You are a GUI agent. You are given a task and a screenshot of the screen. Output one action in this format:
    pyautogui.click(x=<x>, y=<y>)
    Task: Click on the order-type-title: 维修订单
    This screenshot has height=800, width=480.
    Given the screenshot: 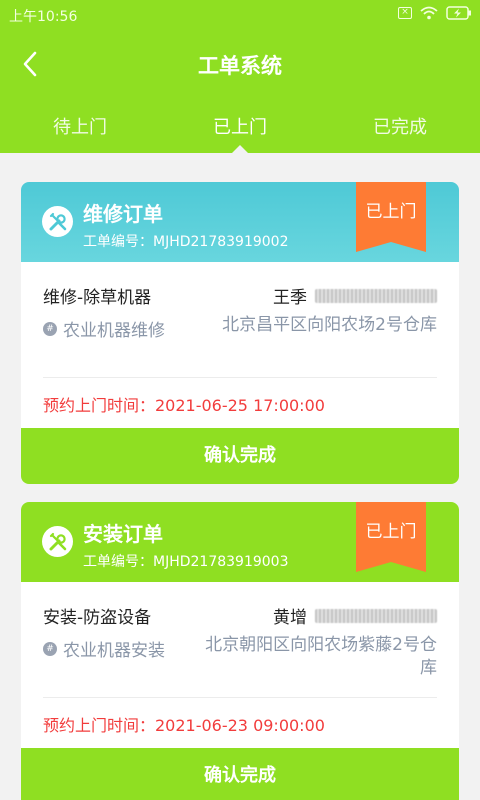 What is the action you would take?
    pyautogui.click(x=123, y=214)
    